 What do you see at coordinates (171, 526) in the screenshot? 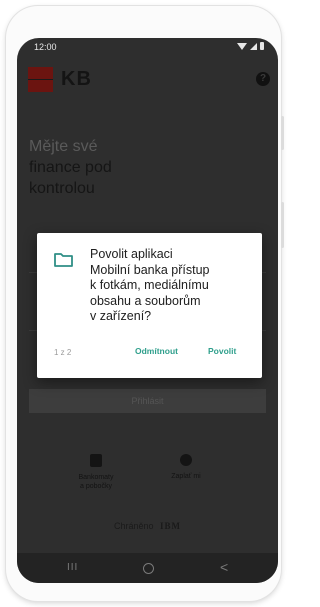
I see `ibm-logo: IBM` at bounding box center [171, 526].